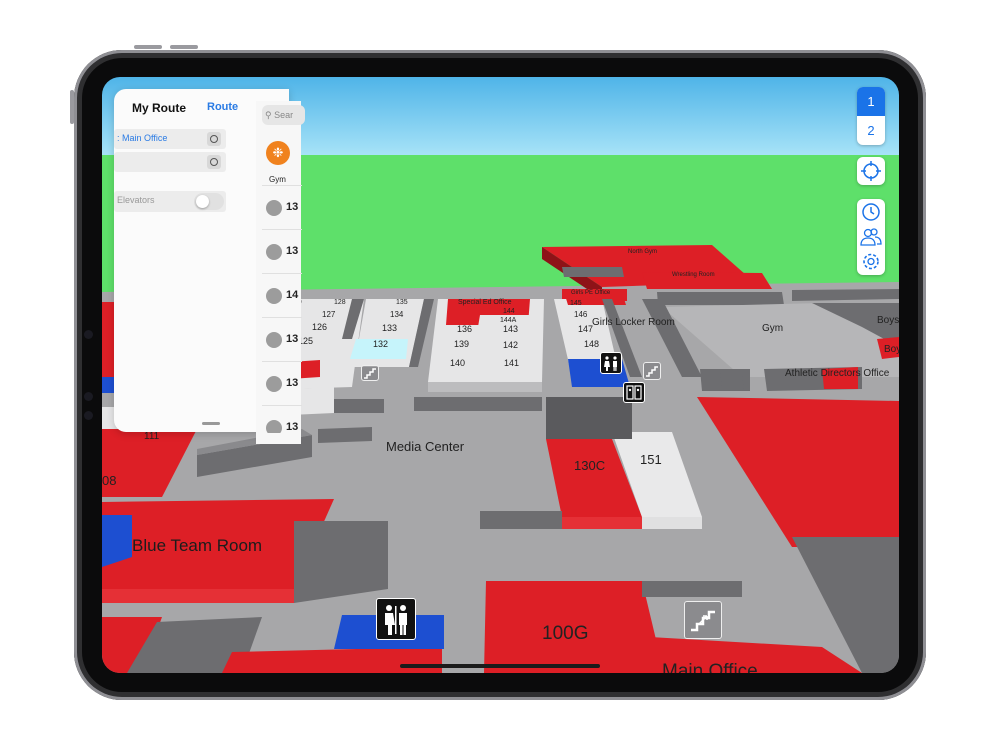 This screenshot has height=750, width=1000. I want to click on label-girls-pe-office: Girls PE Office, so click(591, 293).